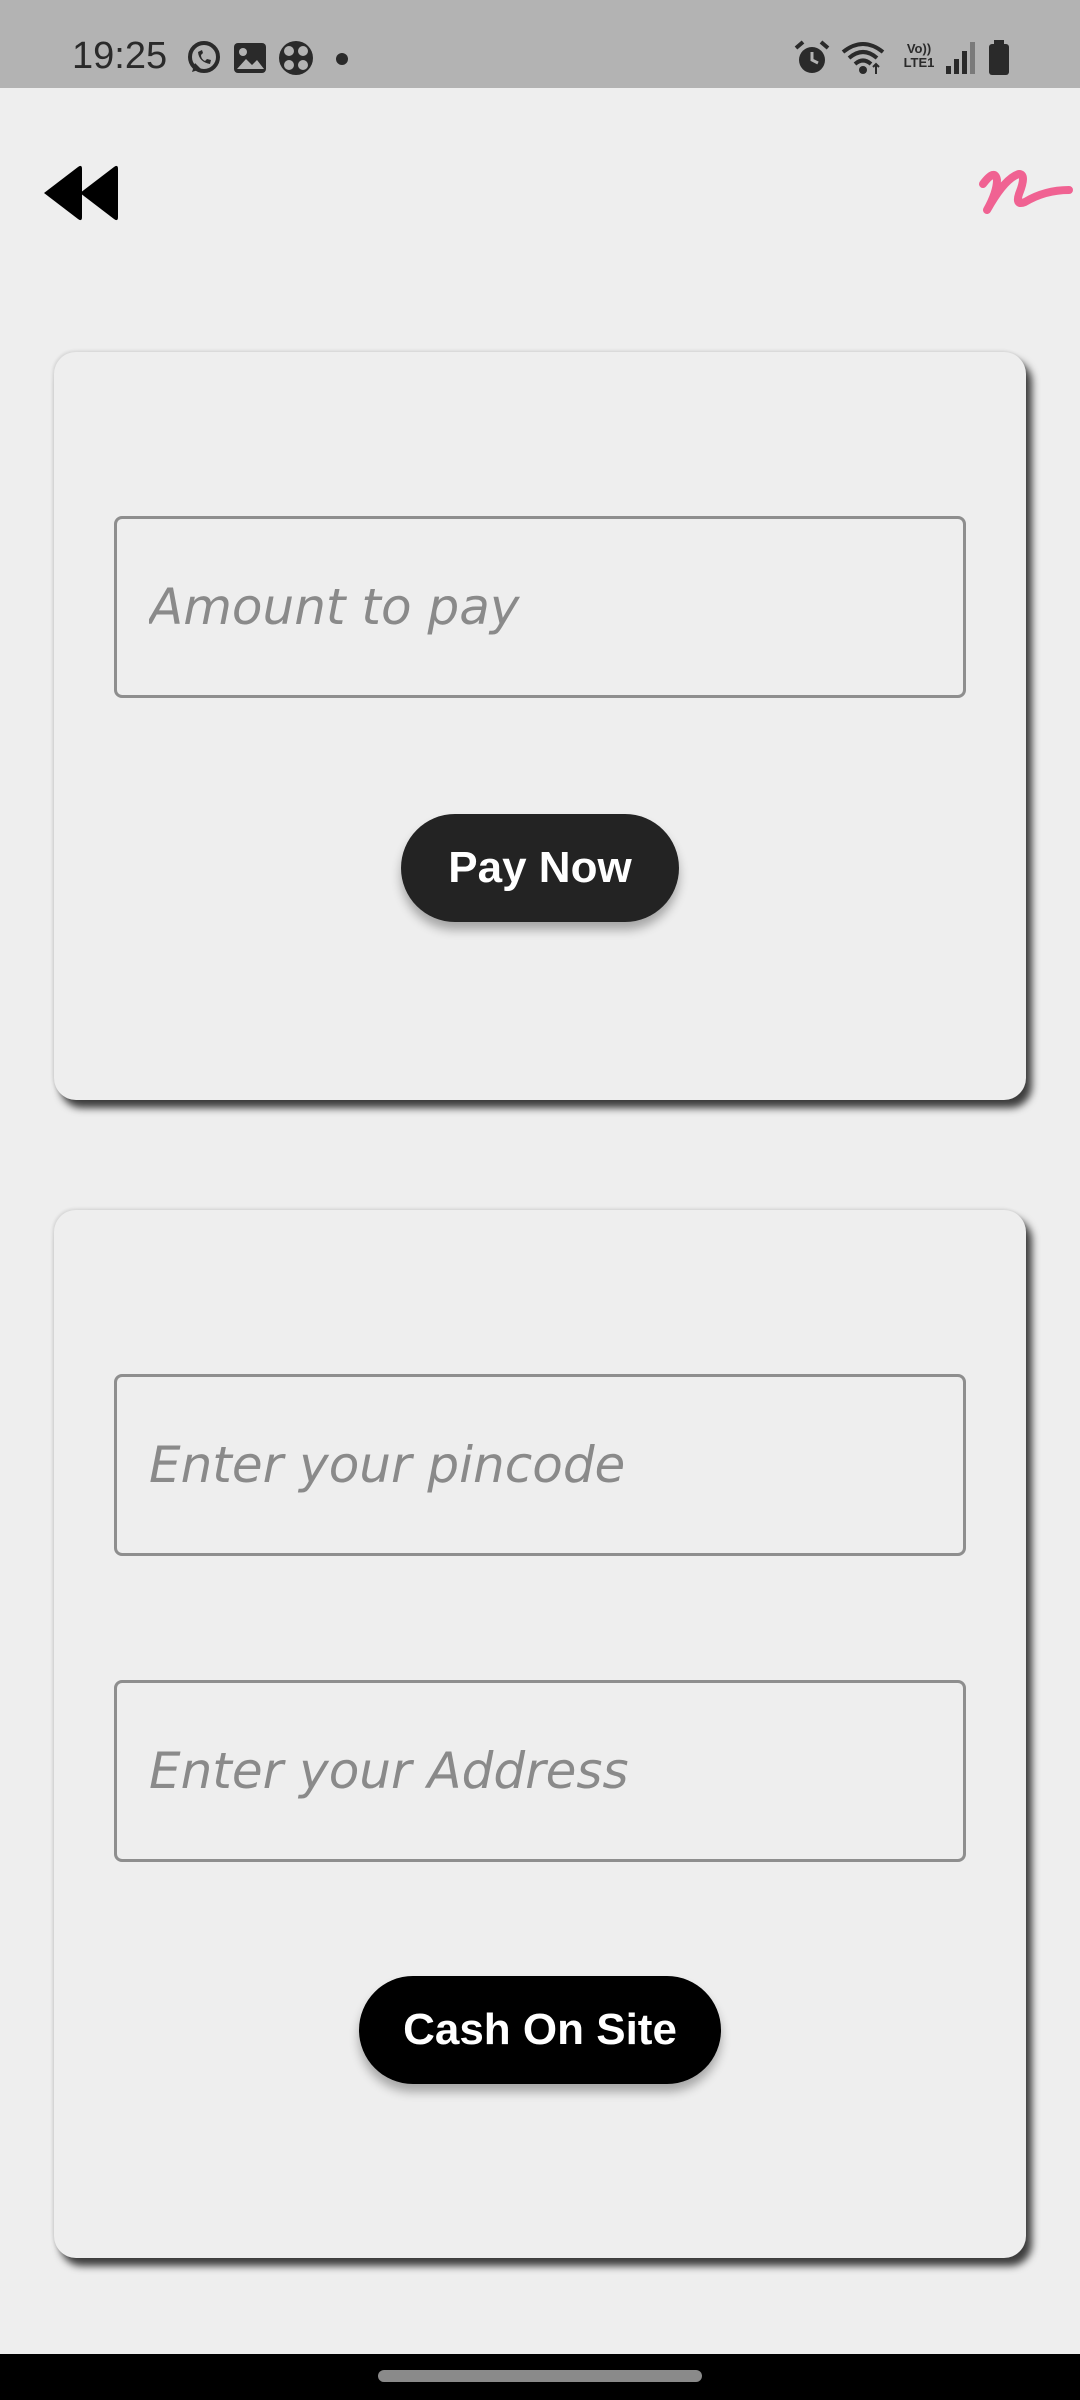  I want to click on volte-label: Vo)) LTE1, so click(919, 55).